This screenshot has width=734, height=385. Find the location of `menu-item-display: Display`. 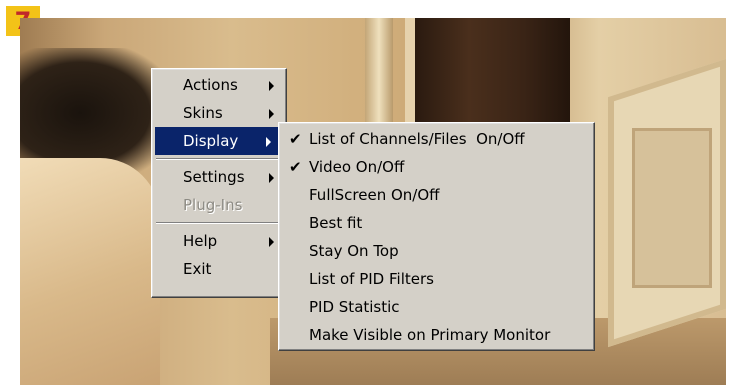

menu-item-display: Display is located at coordinates (219, 141).